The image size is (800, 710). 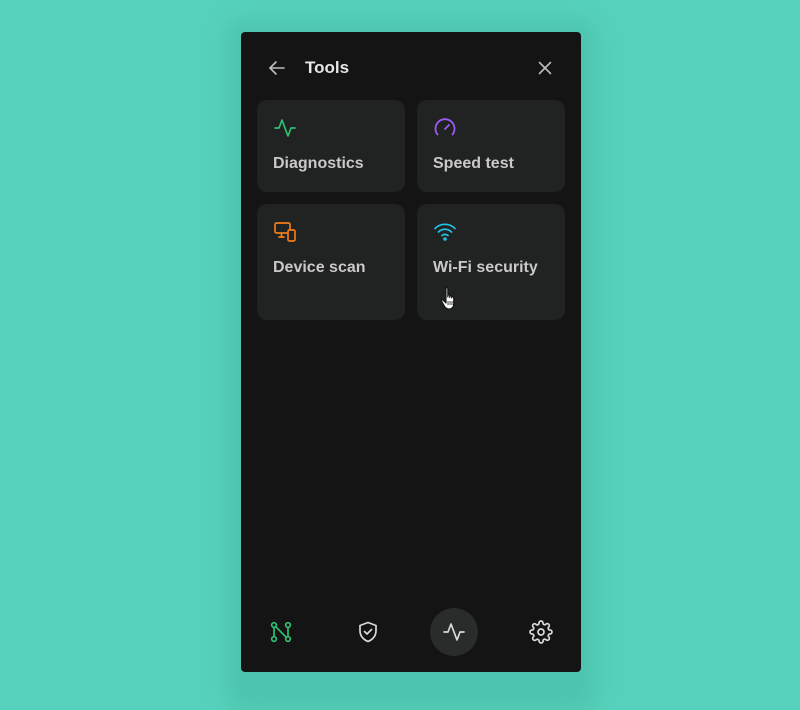 I want to click on nav-item-settings, so click(x=541, y=632).